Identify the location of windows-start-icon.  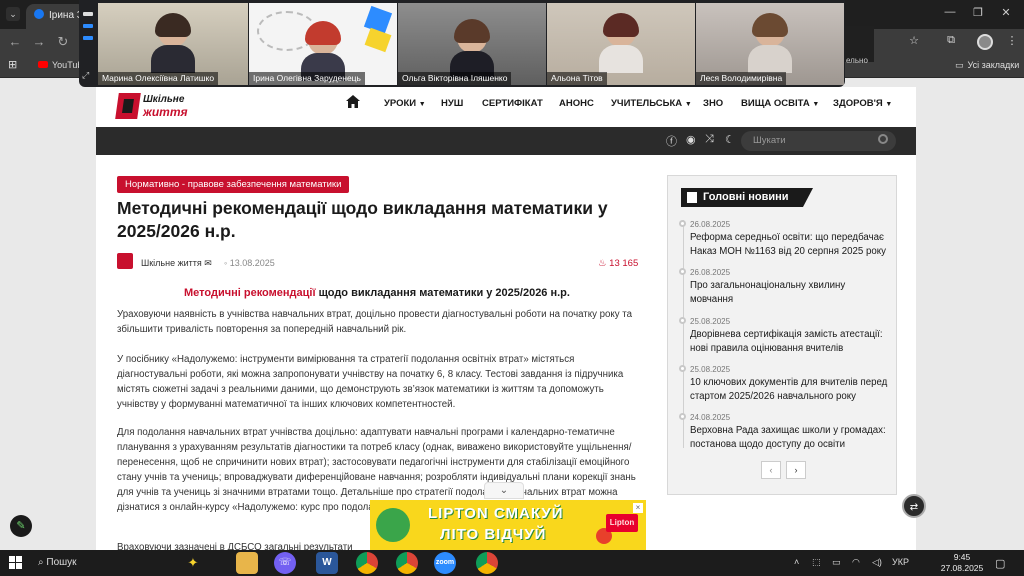
(16, 563).